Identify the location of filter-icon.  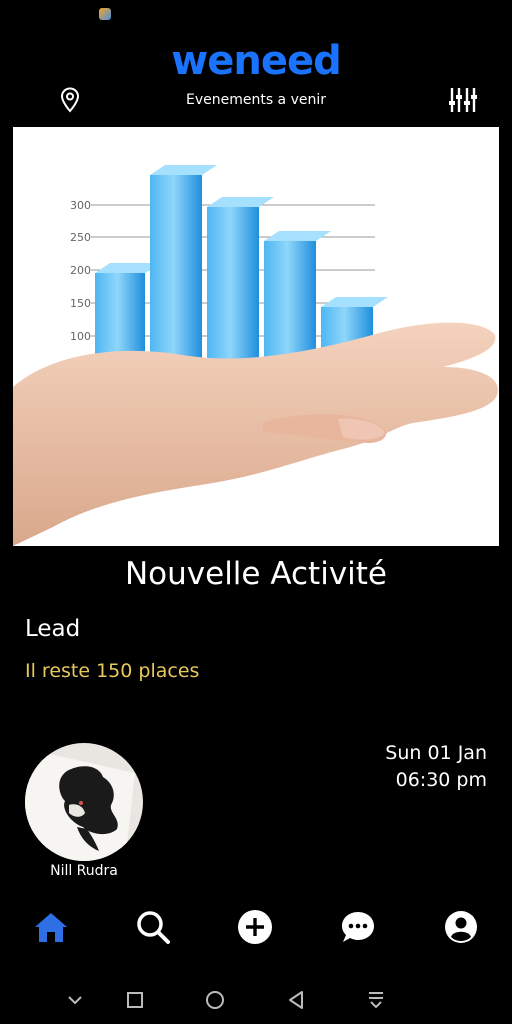
(463, 100).